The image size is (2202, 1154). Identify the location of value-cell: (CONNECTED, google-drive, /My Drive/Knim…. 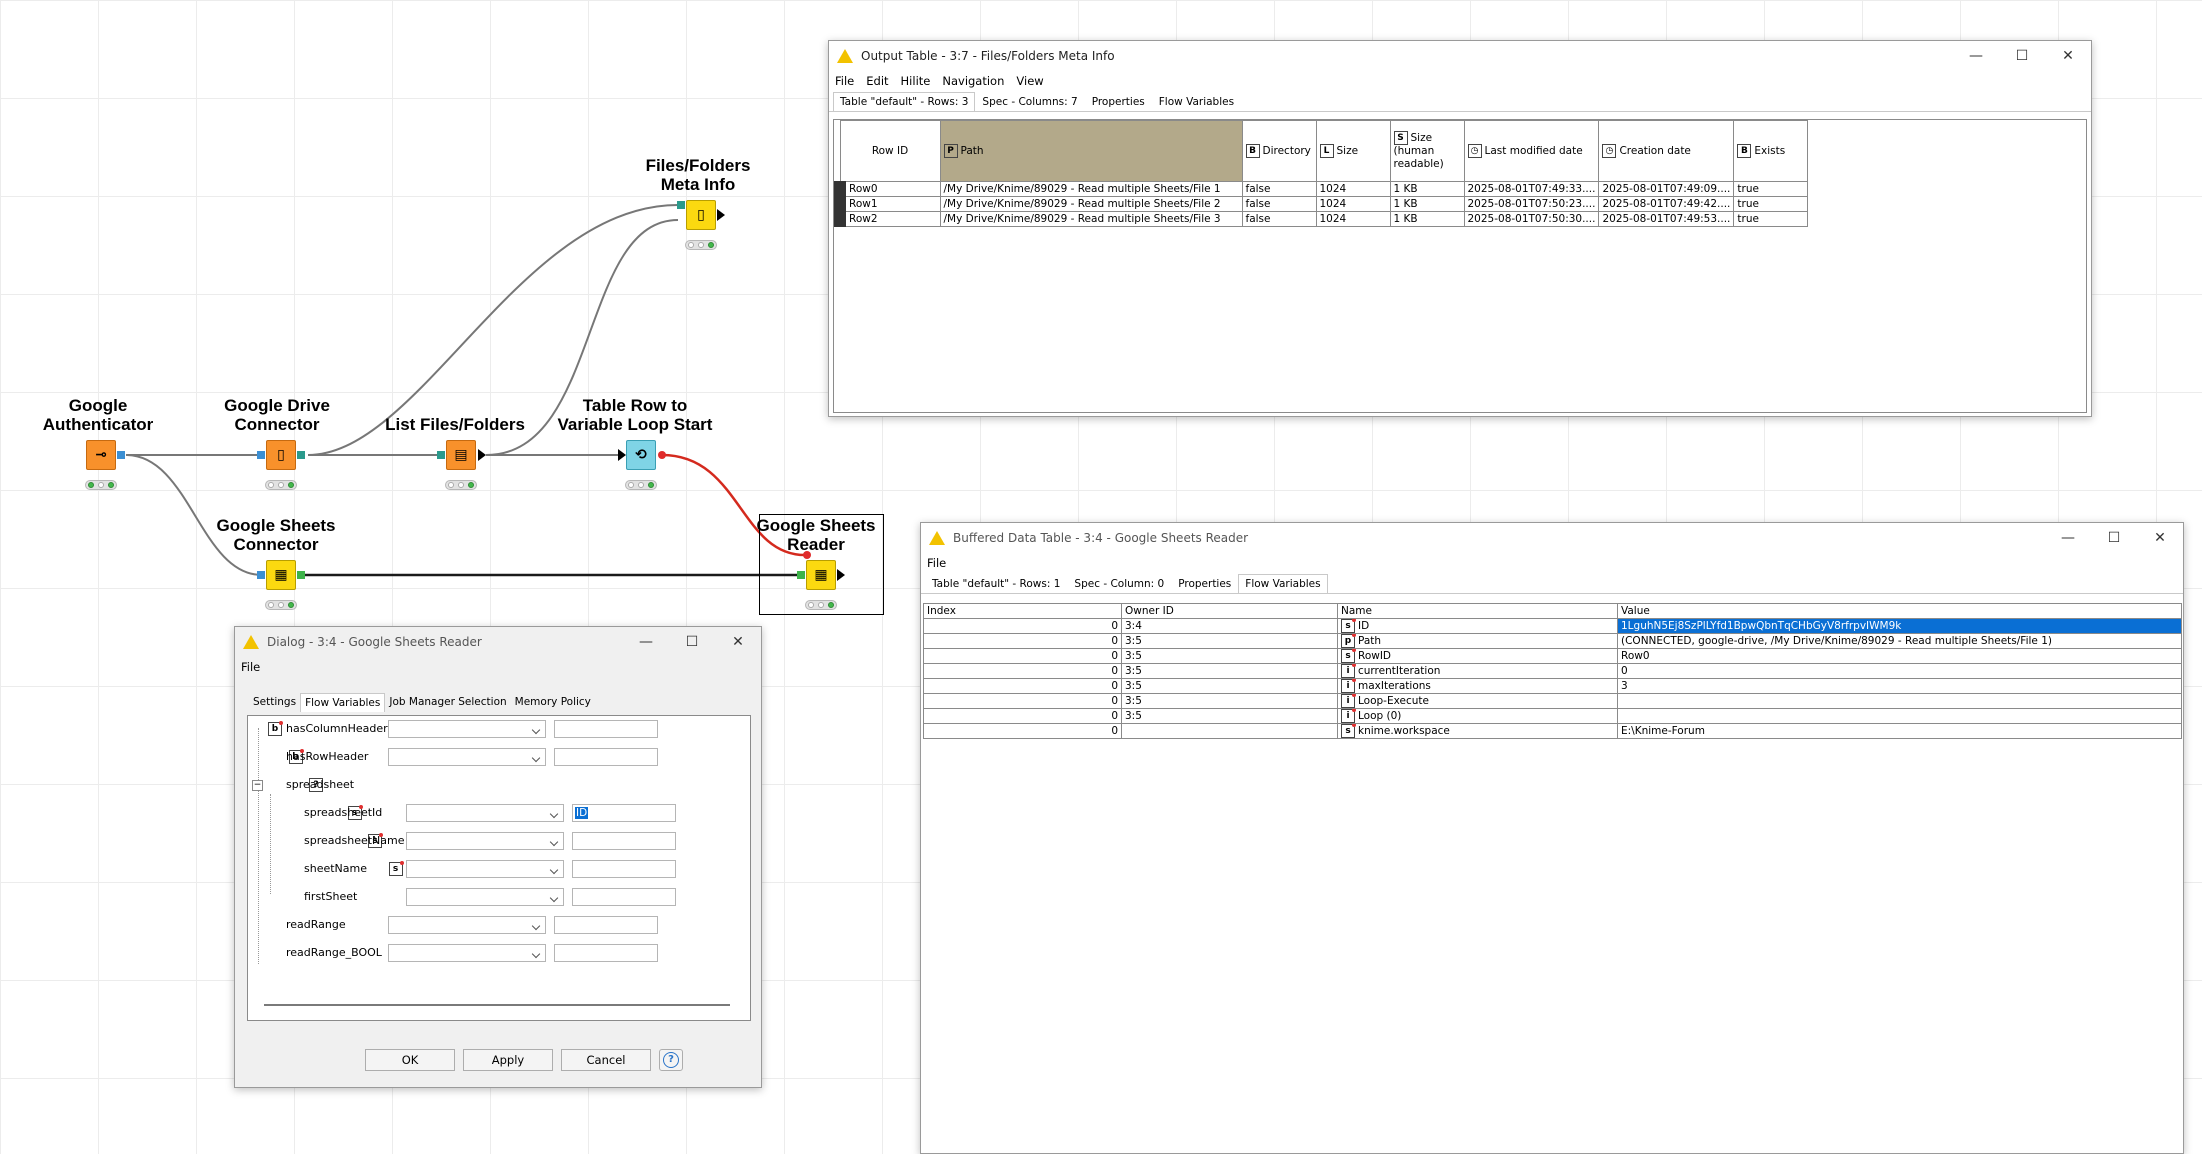
(1899, 641).